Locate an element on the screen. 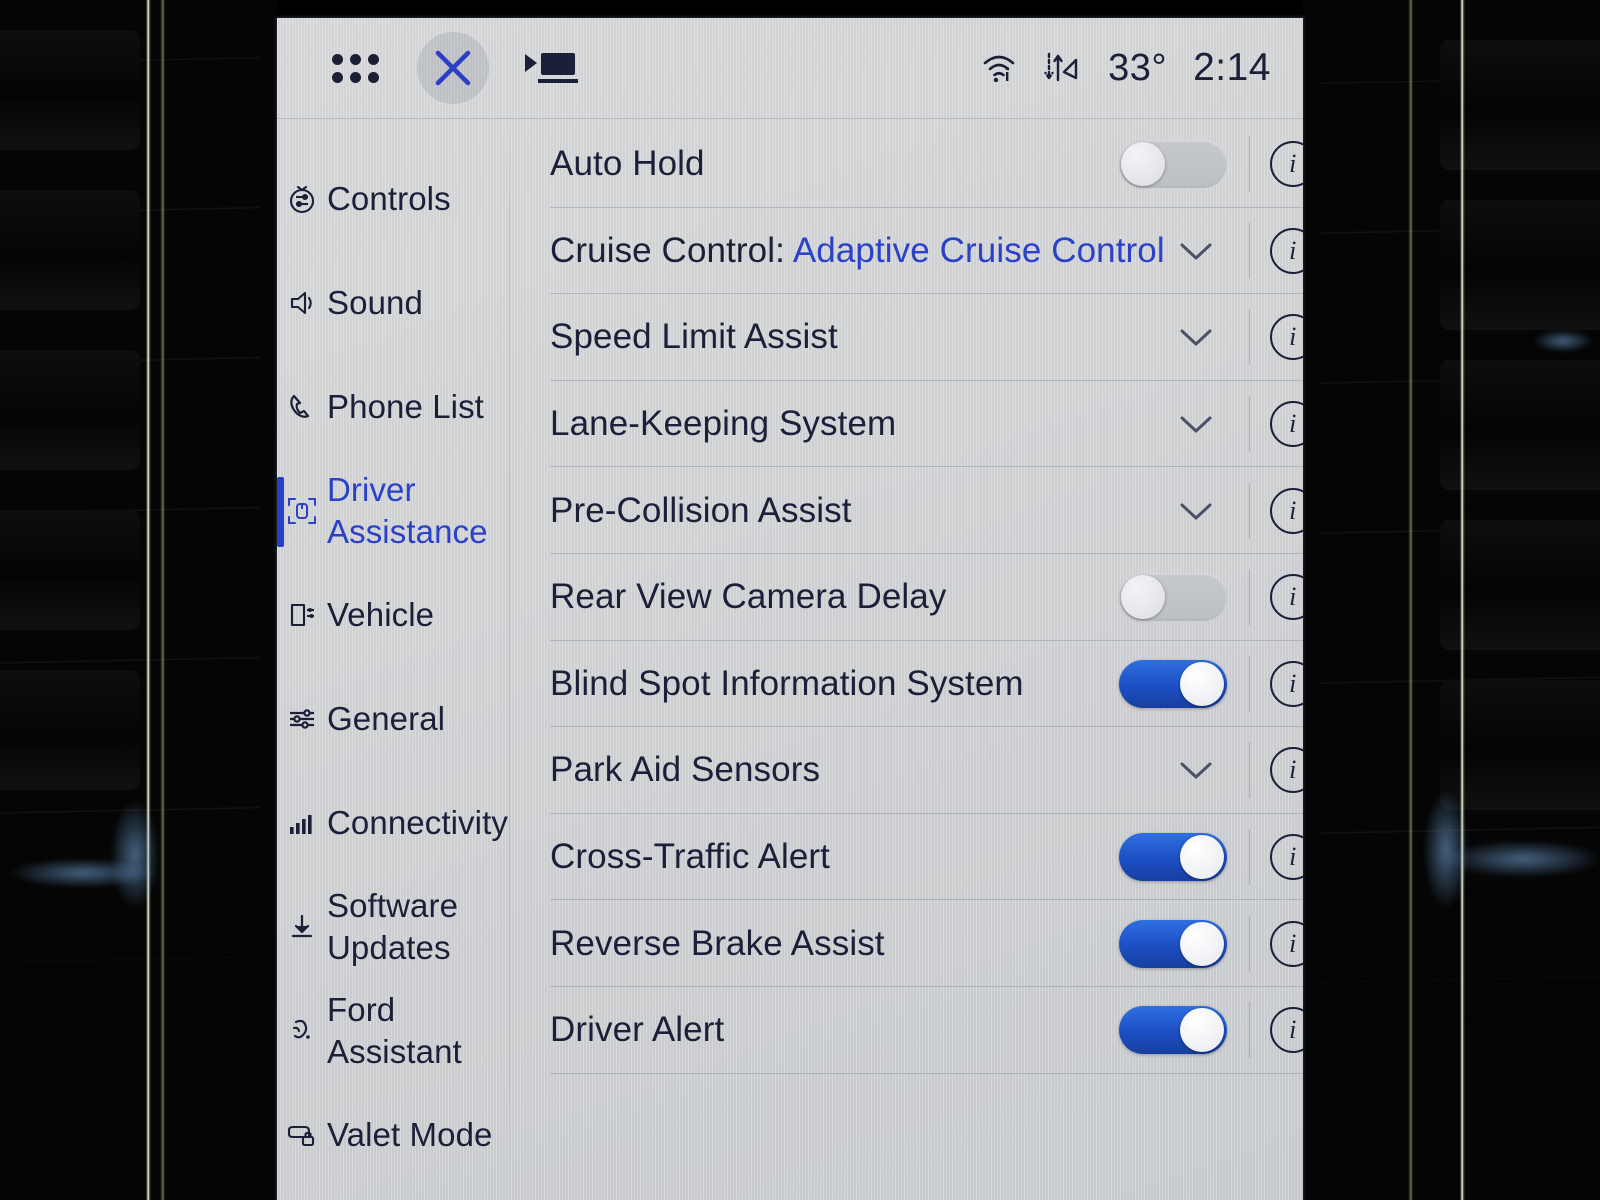 The width and height of the screenshot is (1600, 1200). sidebar-item-controls: Controls is located at coordinates (393, 199).